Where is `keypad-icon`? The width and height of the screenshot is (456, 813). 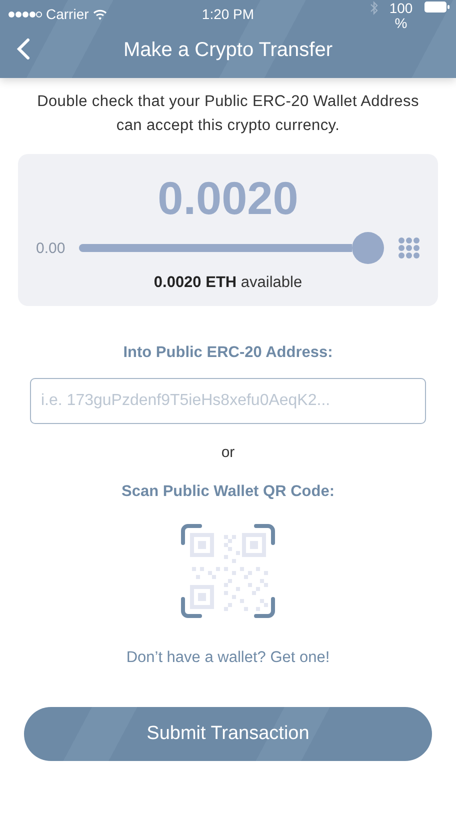
keypad-icon is located at coordinates (409, 248).